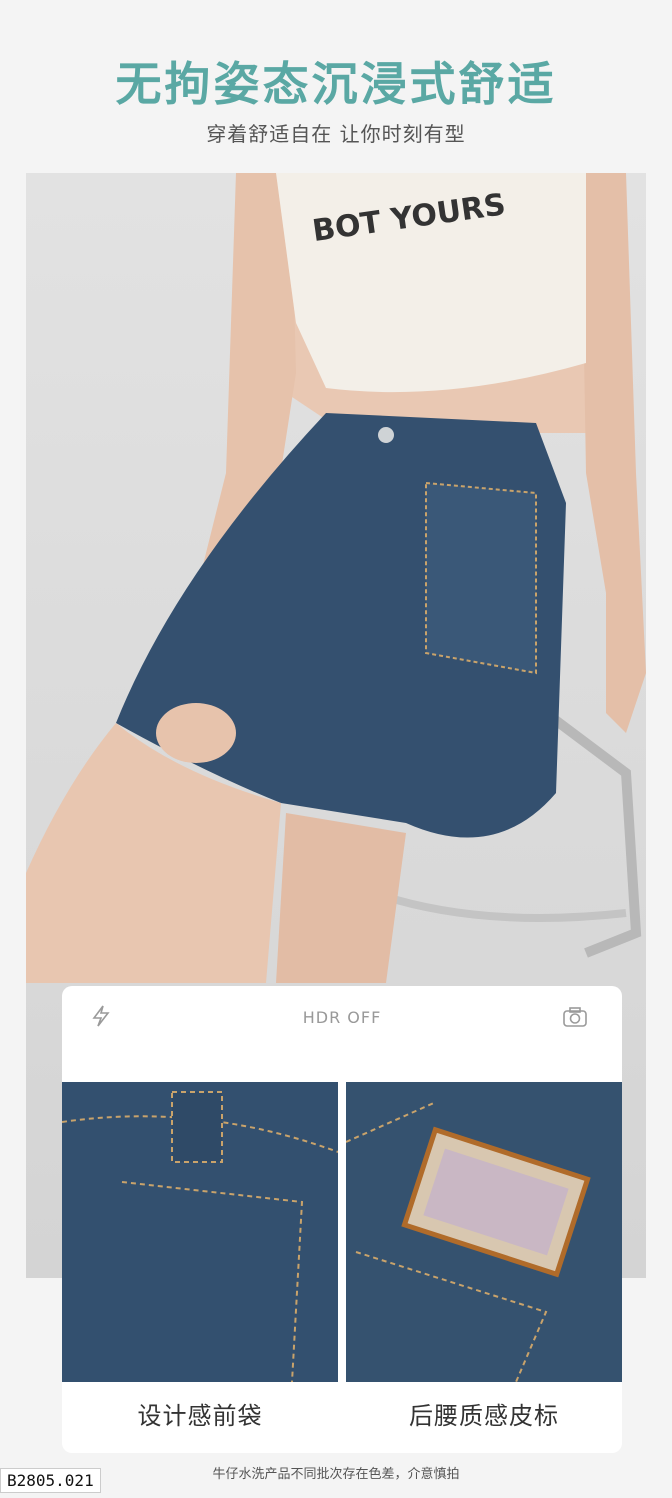 This screenshot has height=1498, width=672. Describe the element at coordinates (336, 84) in the screenshot. I see `page-title: 无拘姿态沉浸式舒适` at that location.